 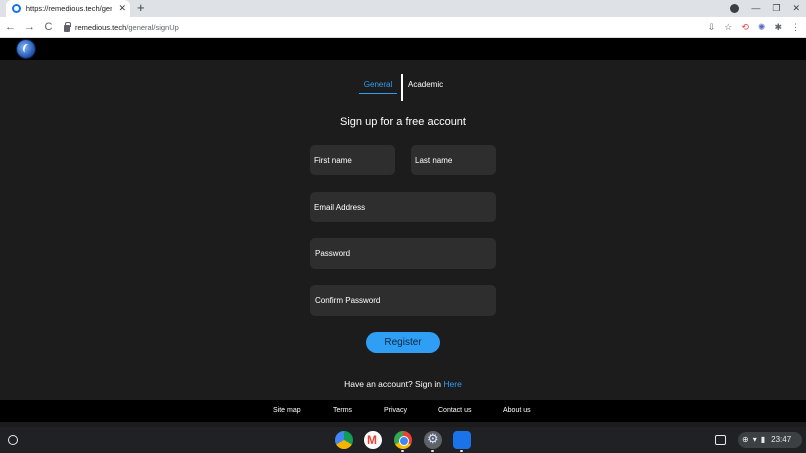 I want to click on tab-academic: Academic, so click(x=432, y=87).